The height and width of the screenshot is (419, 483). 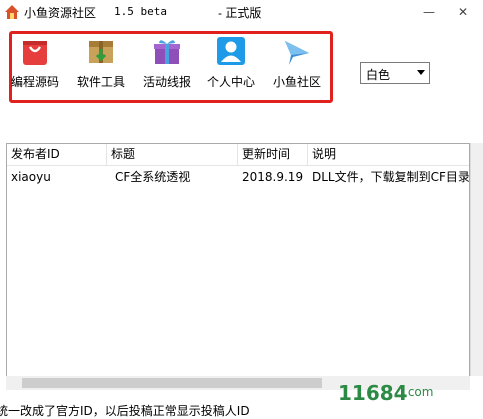 I want to click on house-icon, so click(x=12, y=12).